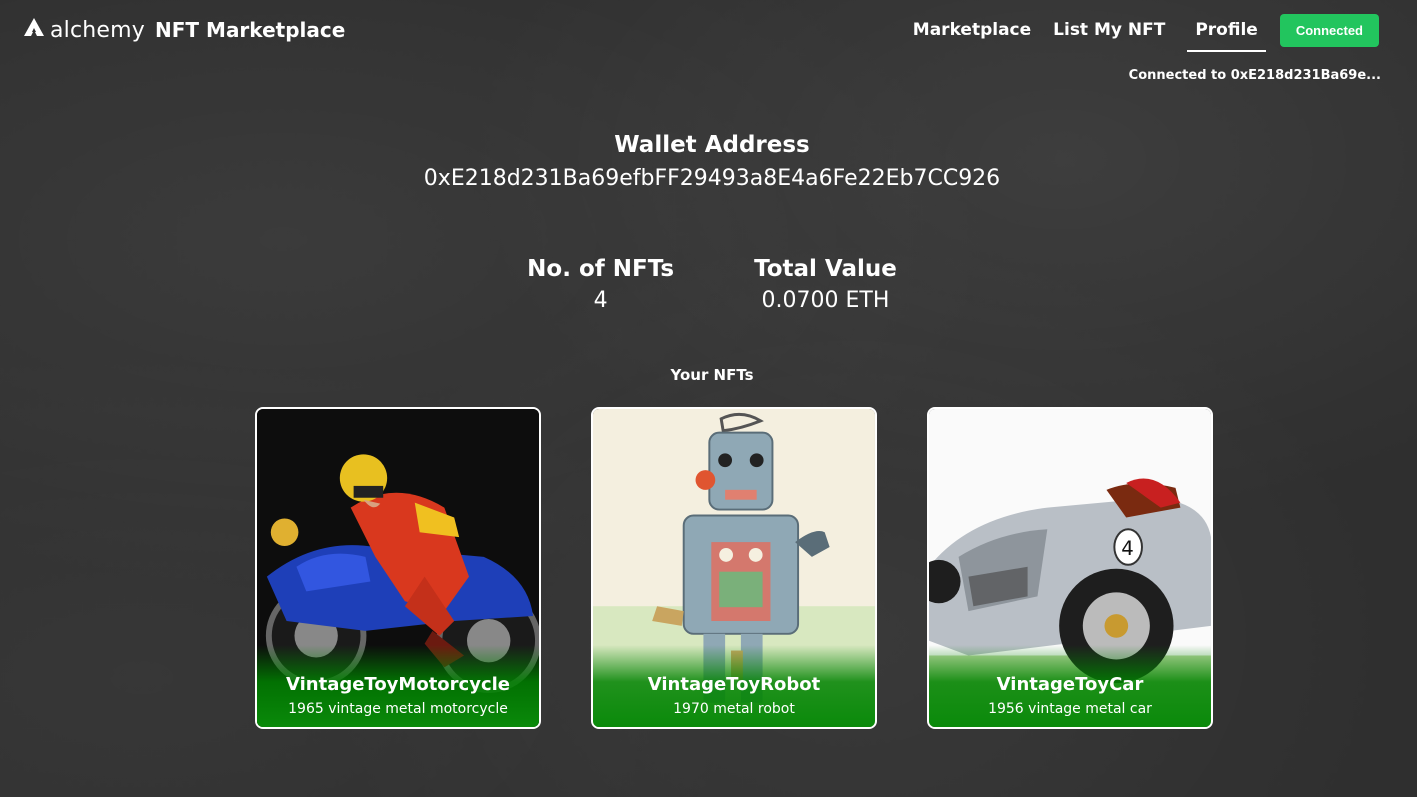  Describe the element at coordinates (734, 684) in the screenshot. I see `nft-name: VintageToyRobot` at that location.